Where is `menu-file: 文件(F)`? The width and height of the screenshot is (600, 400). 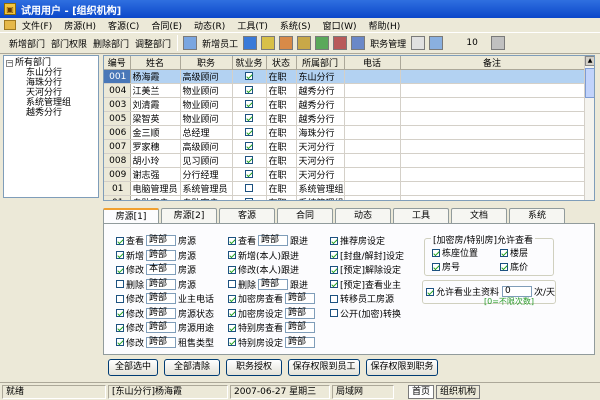
menu-file: 文件(F) is located at coordinates (37, 25).